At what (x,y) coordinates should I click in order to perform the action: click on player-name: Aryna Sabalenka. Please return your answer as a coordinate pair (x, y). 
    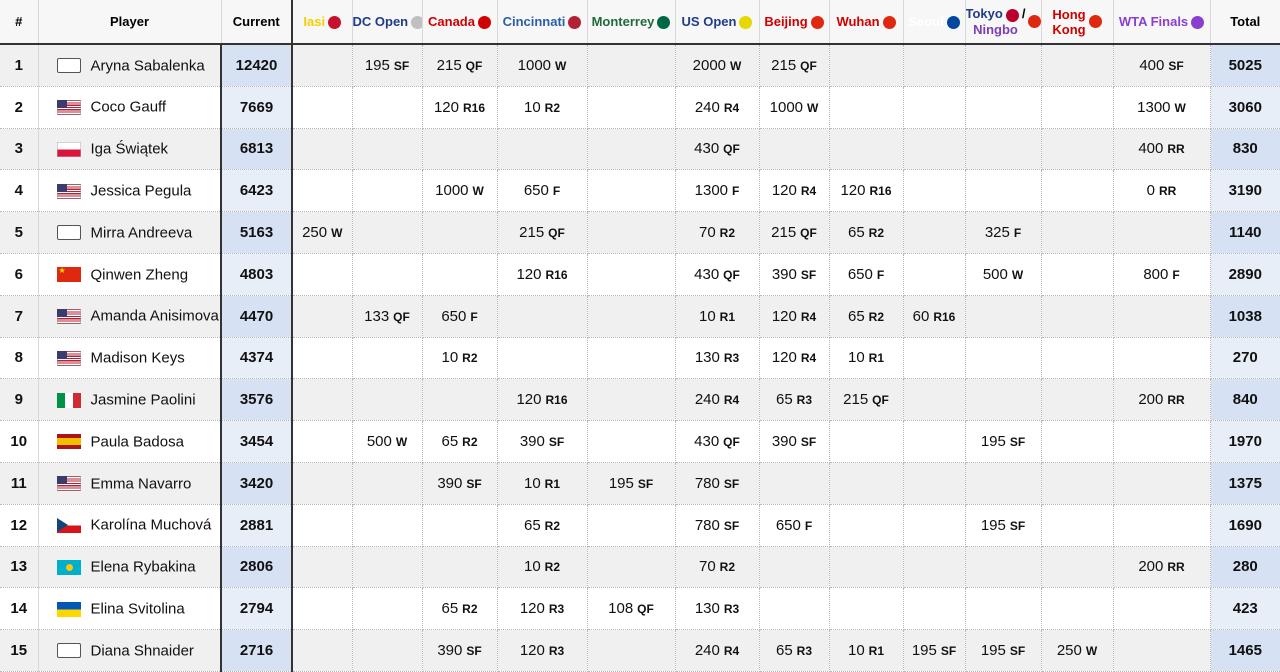
    Looking at the image, I should click on (148, 65).